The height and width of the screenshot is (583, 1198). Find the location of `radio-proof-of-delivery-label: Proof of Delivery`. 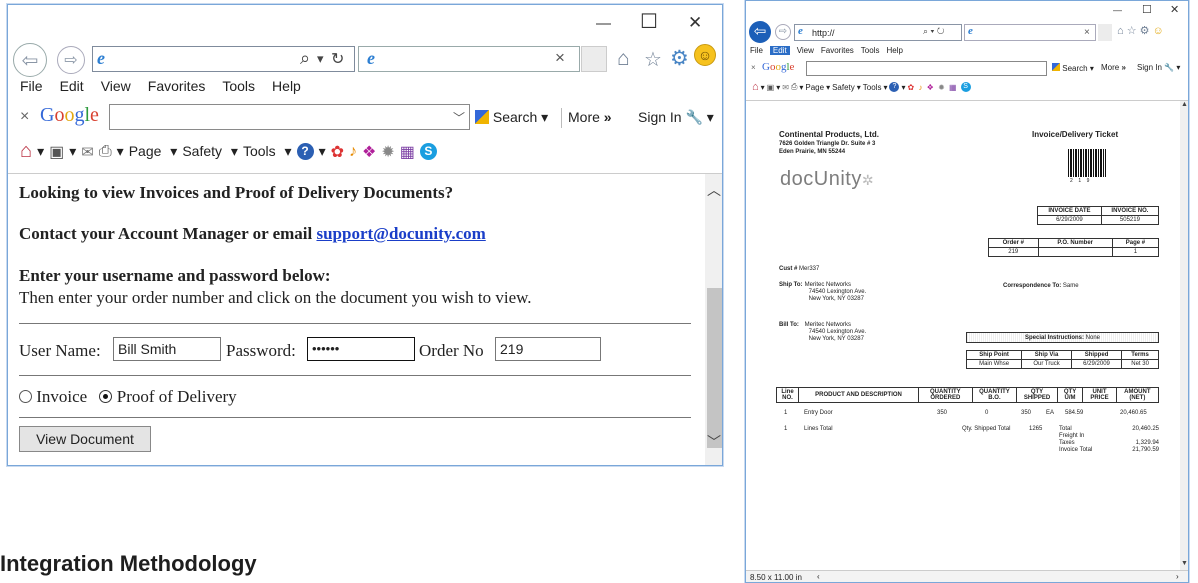

radio-proof-of-delivery-label: Proof of Delivery is located at coordinates (176, 396).